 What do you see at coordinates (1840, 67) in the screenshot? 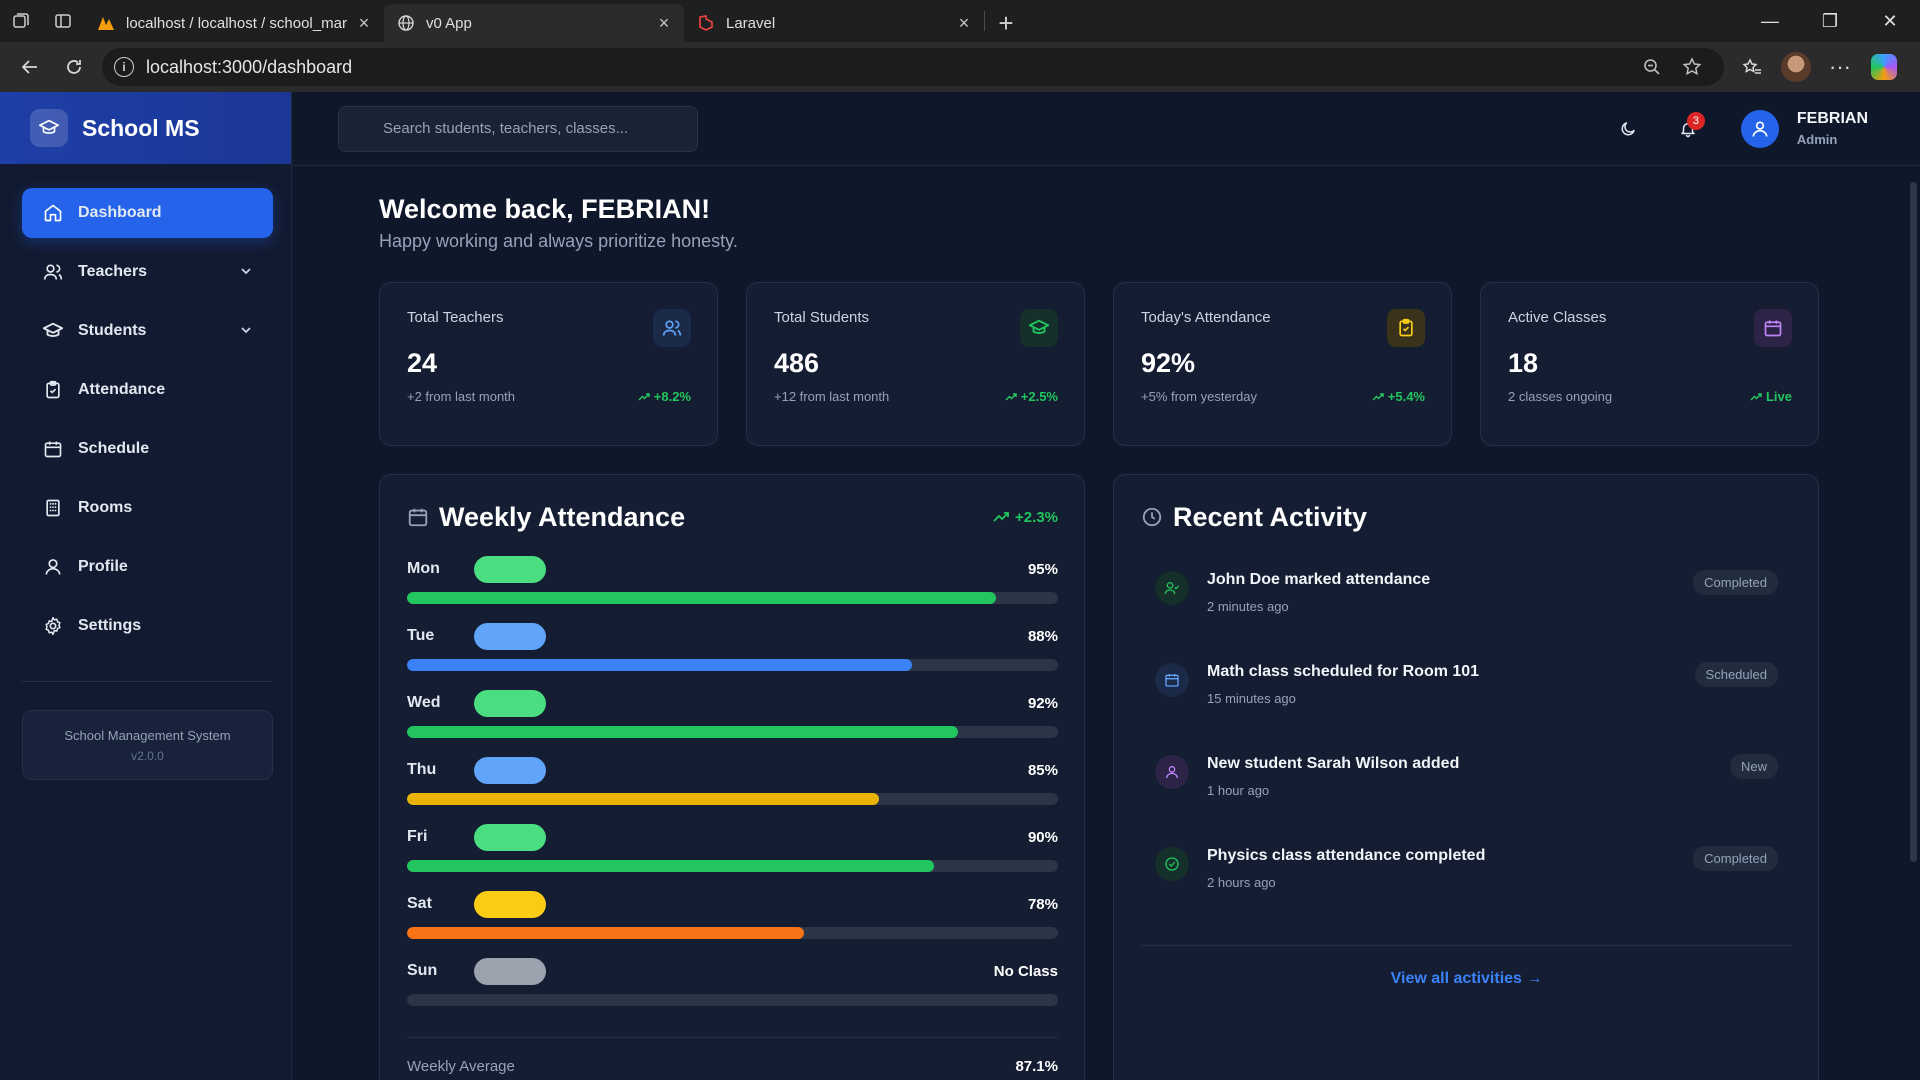
I see `more-options-icon: ···` at bounding box center [1840, 67].